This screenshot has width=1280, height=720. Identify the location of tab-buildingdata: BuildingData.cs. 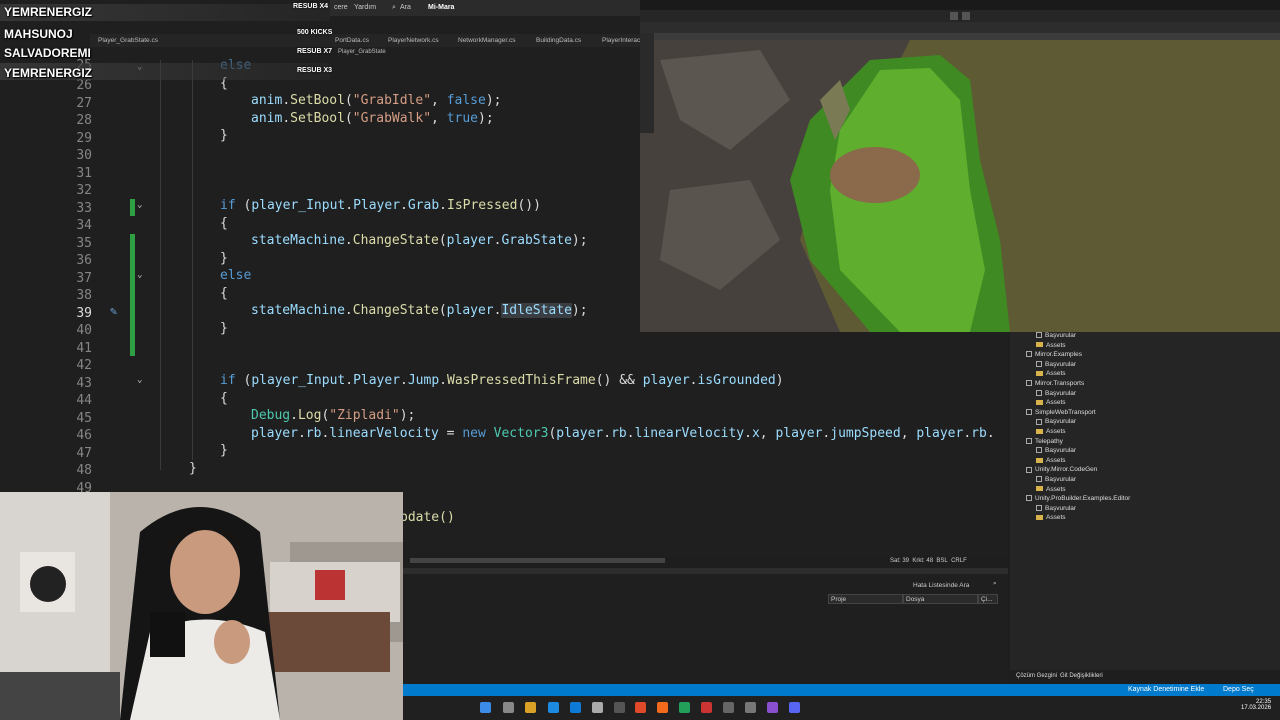
(558, 40).